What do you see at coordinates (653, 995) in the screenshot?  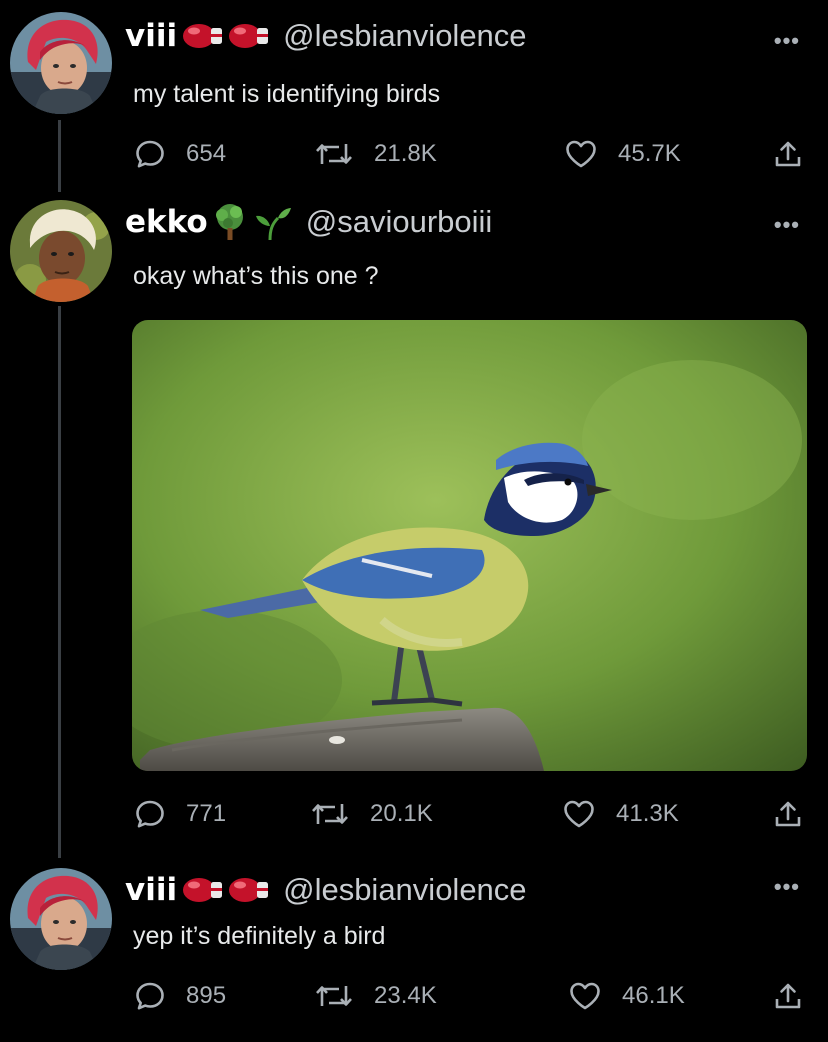 I see `like-count: 46.1K` at bounding box center [653, 995].